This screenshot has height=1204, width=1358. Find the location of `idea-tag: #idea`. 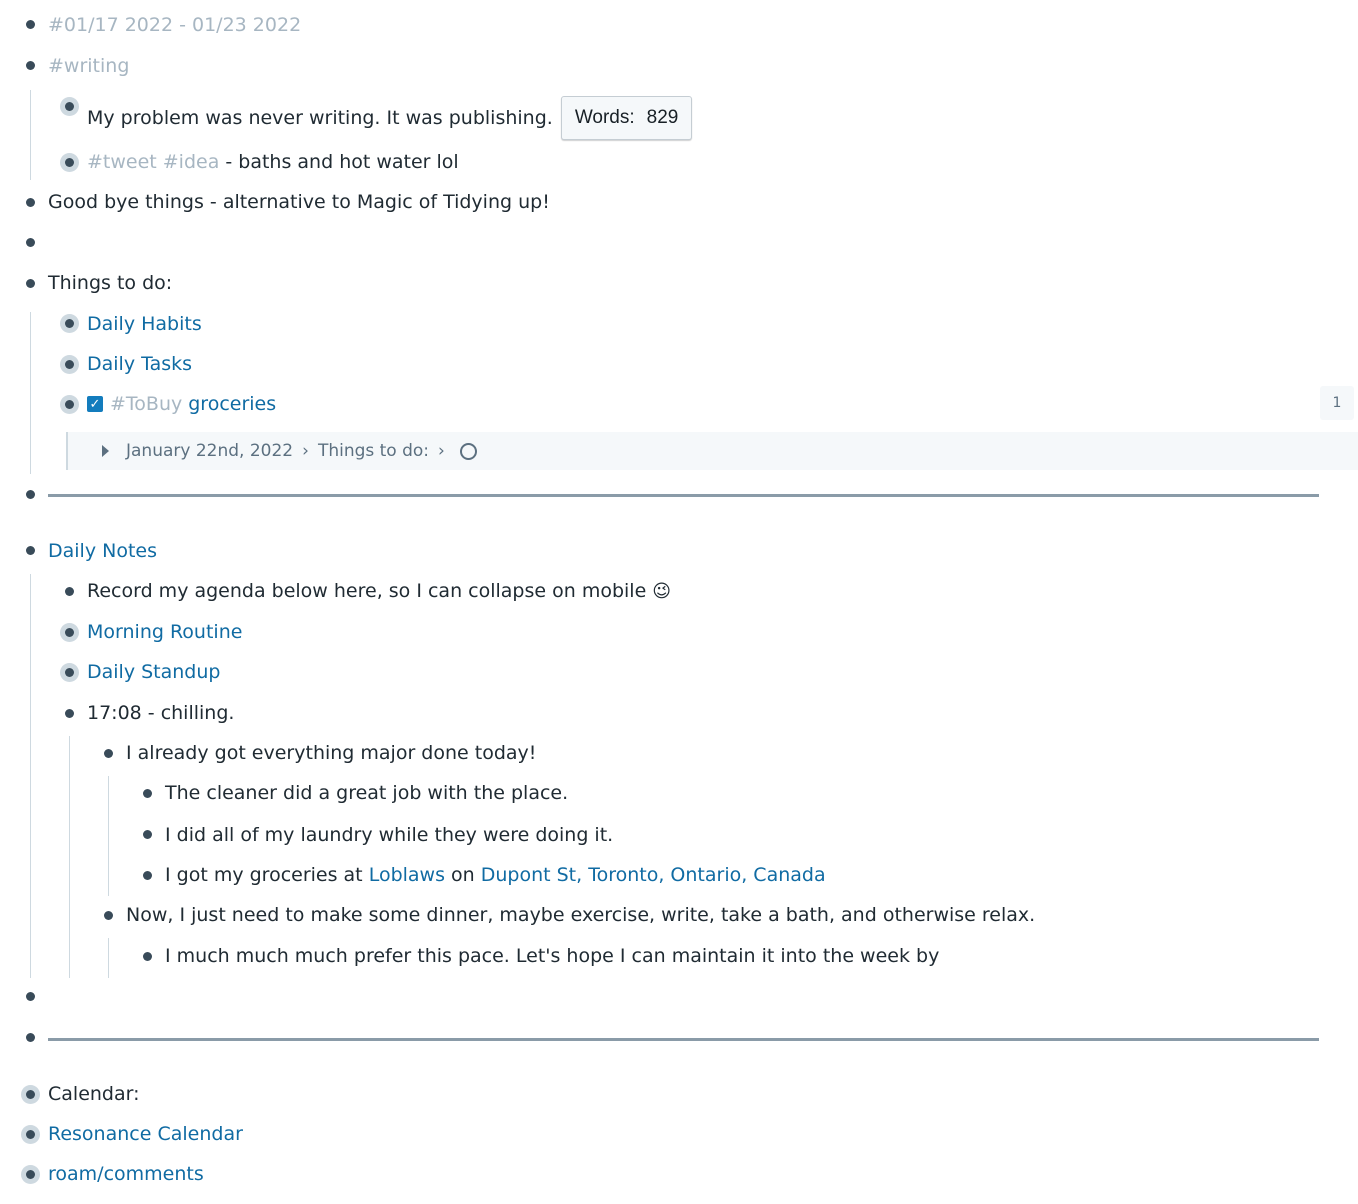

idea-tag: #idea is located at coordinates (191, 162).